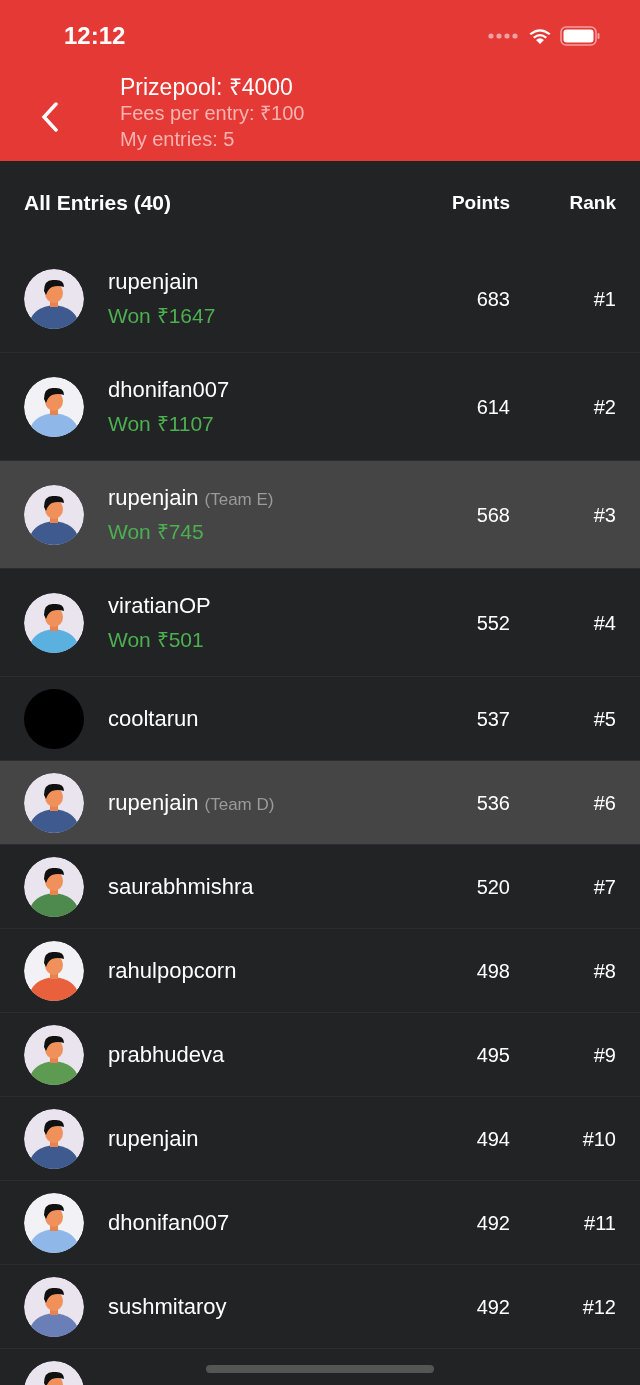 Image resolution: width=640 pixels, height=1385 pixels. Describe the element at coordinates (604, 515) in the screenshot. I see `rank: #3` at that location.